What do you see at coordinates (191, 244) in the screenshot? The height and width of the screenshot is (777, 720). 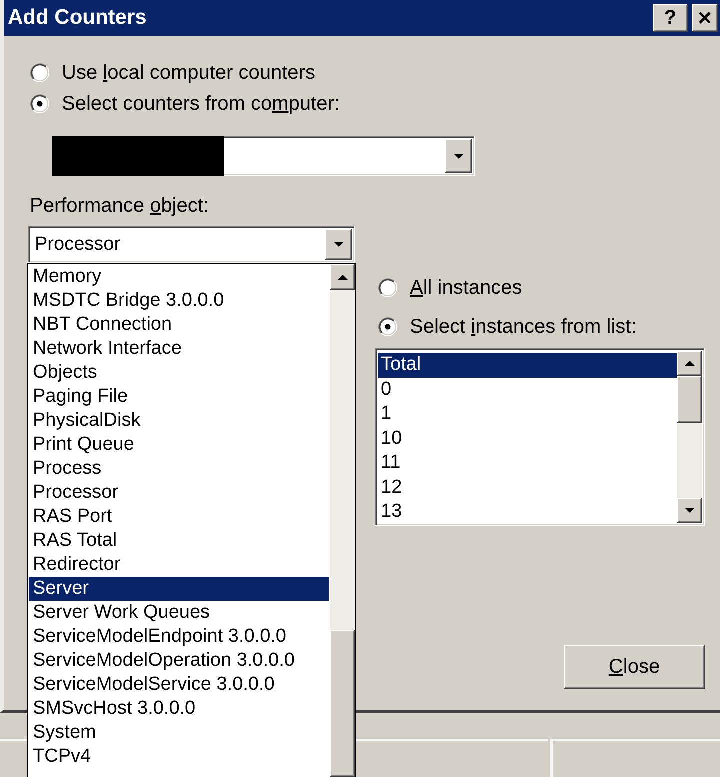 I see `performance-object-combo-box: Processor` at bounding box center [191, 244].